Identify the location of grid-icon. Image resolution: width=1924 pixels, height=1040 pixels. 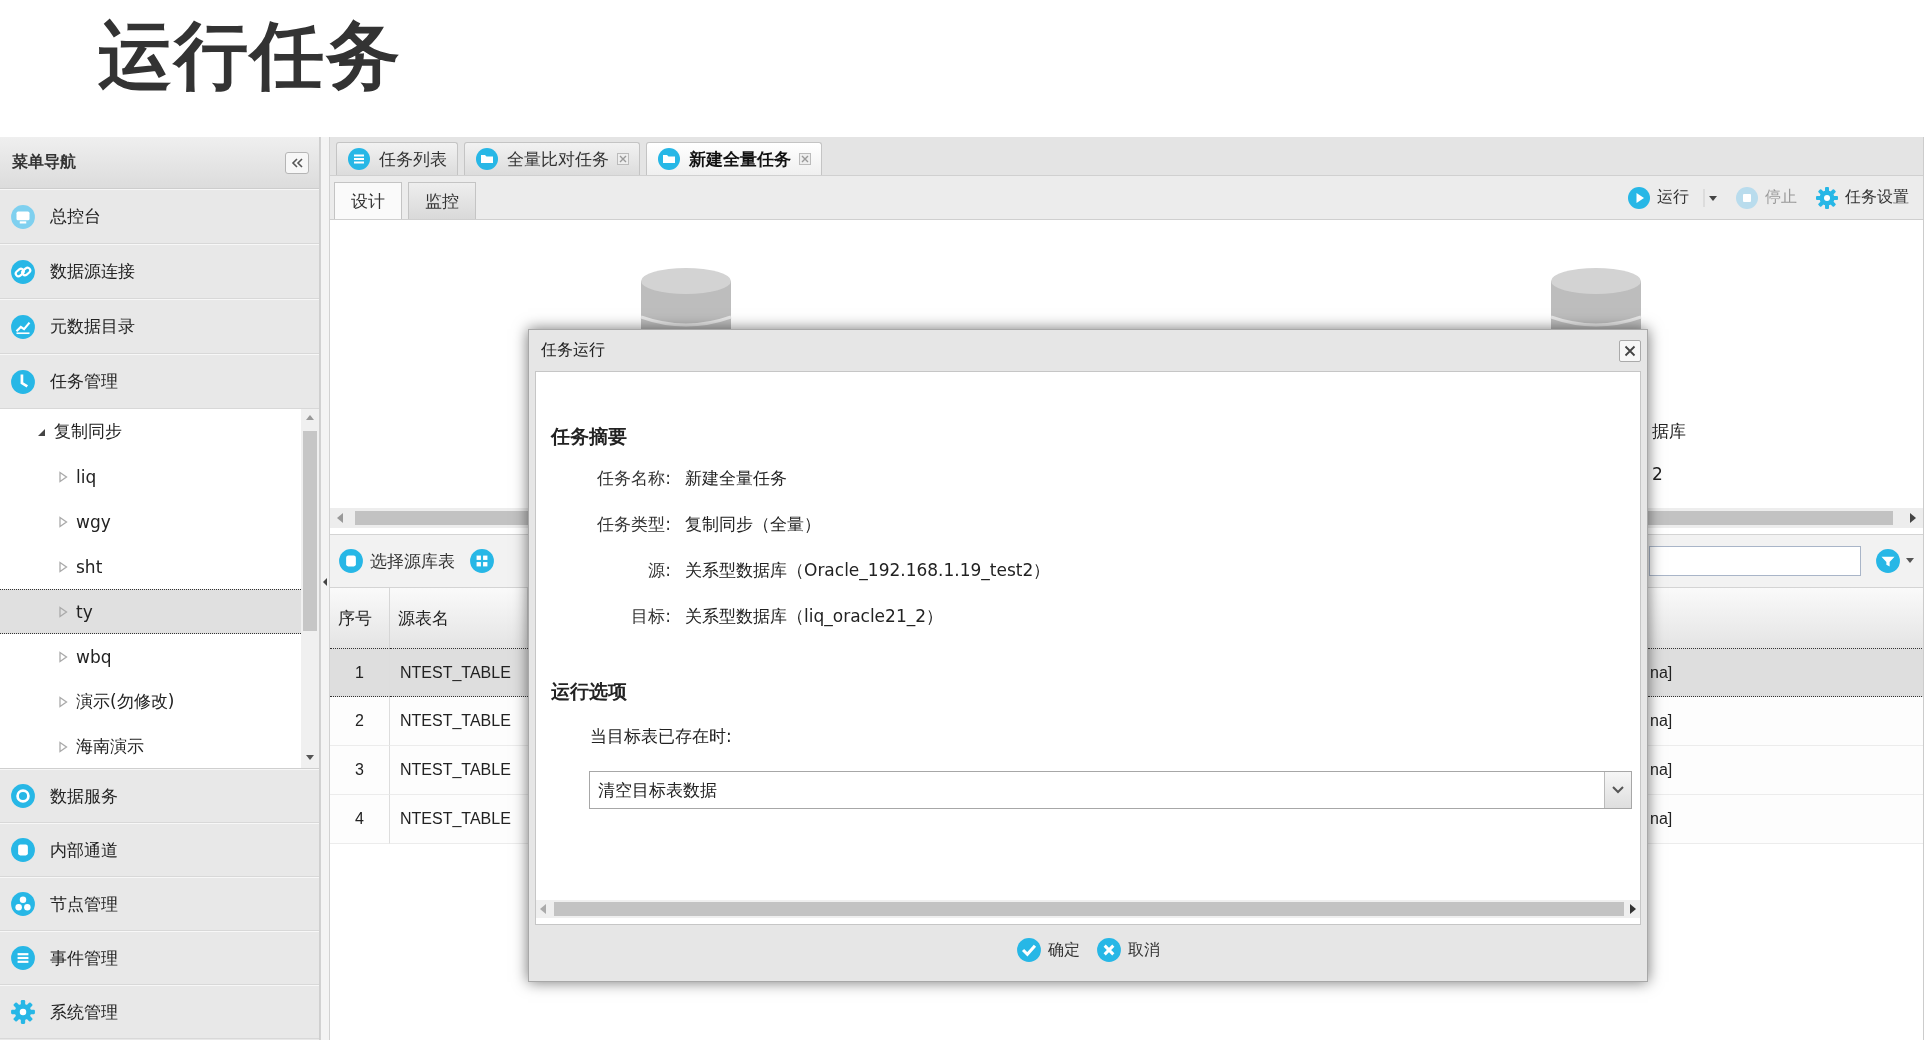
(482, 561).